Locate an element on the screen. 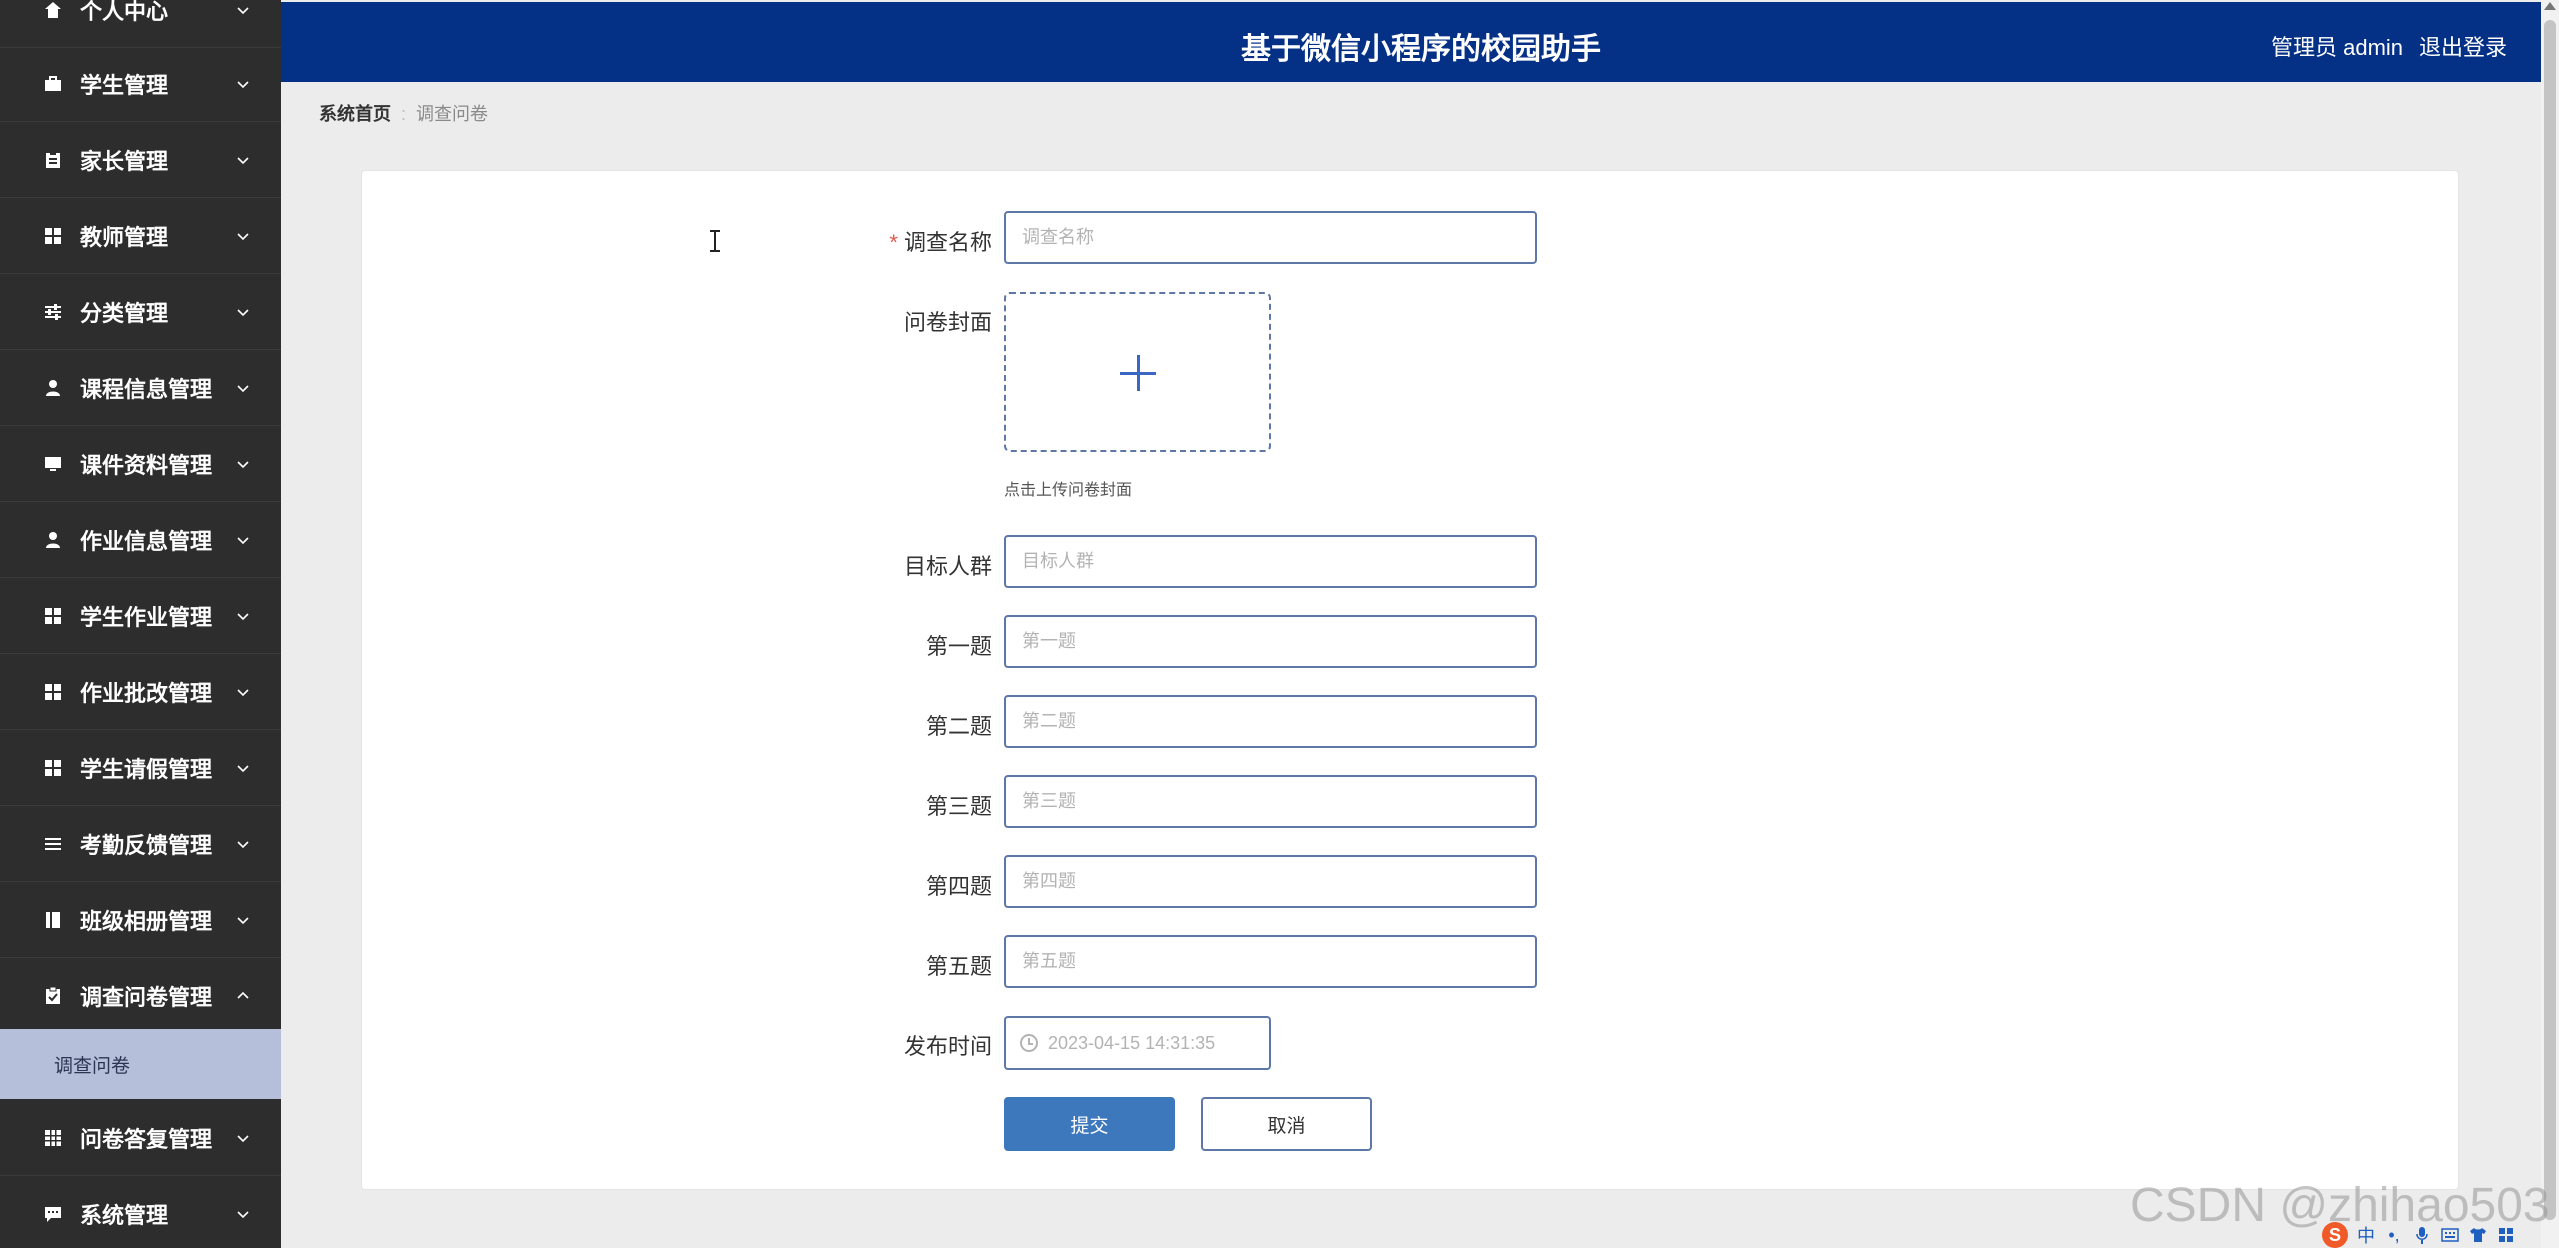  list-icon is located at coordinates (53, 844).